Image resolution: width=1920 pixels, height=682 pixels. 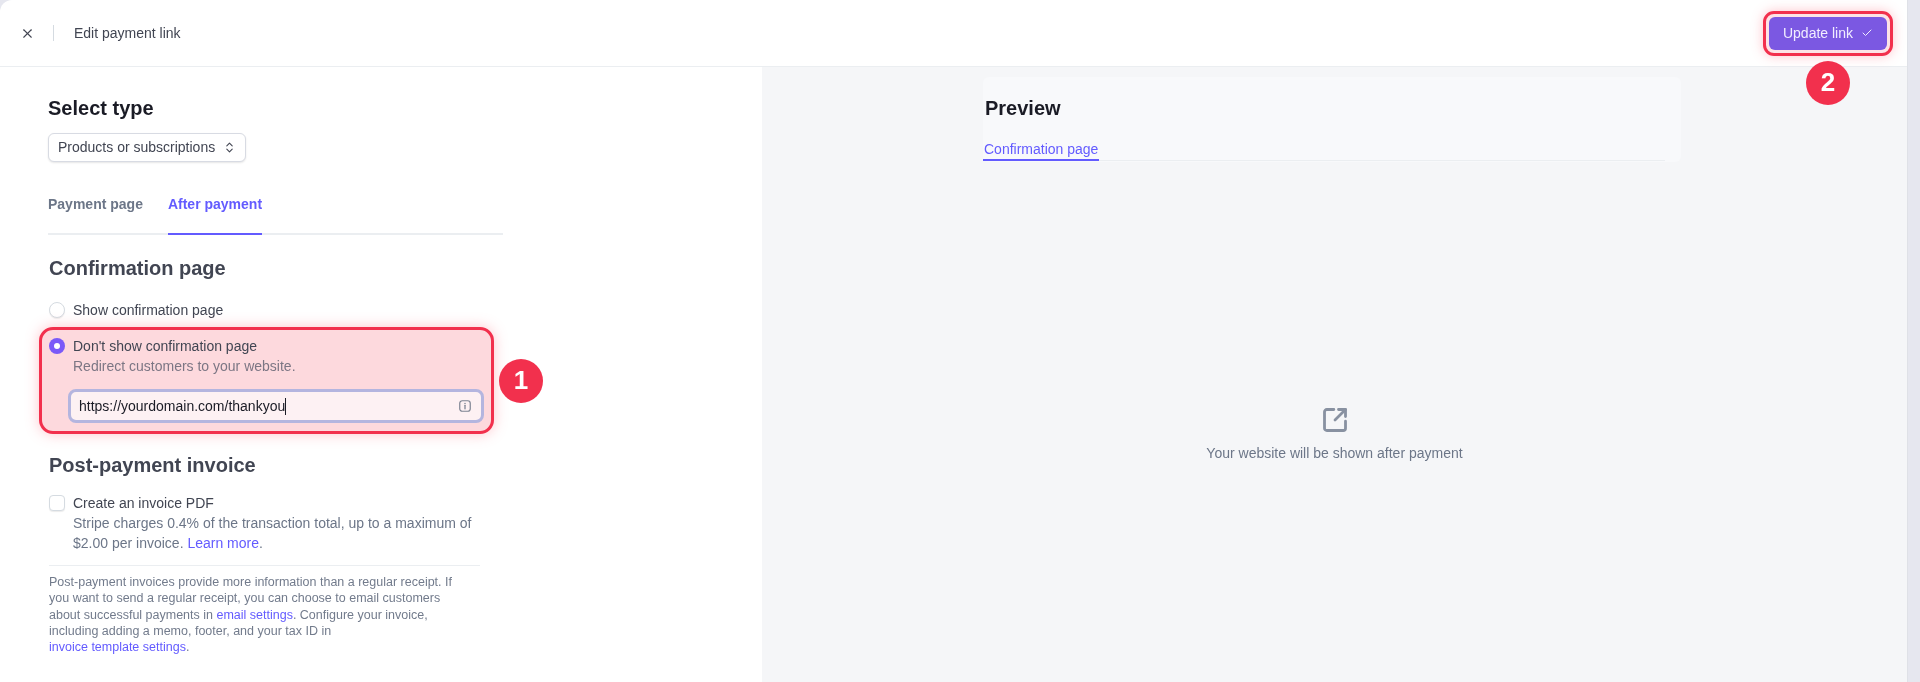 I want to click on type-select: Products or subscriptions, so click(x=147, y=147).